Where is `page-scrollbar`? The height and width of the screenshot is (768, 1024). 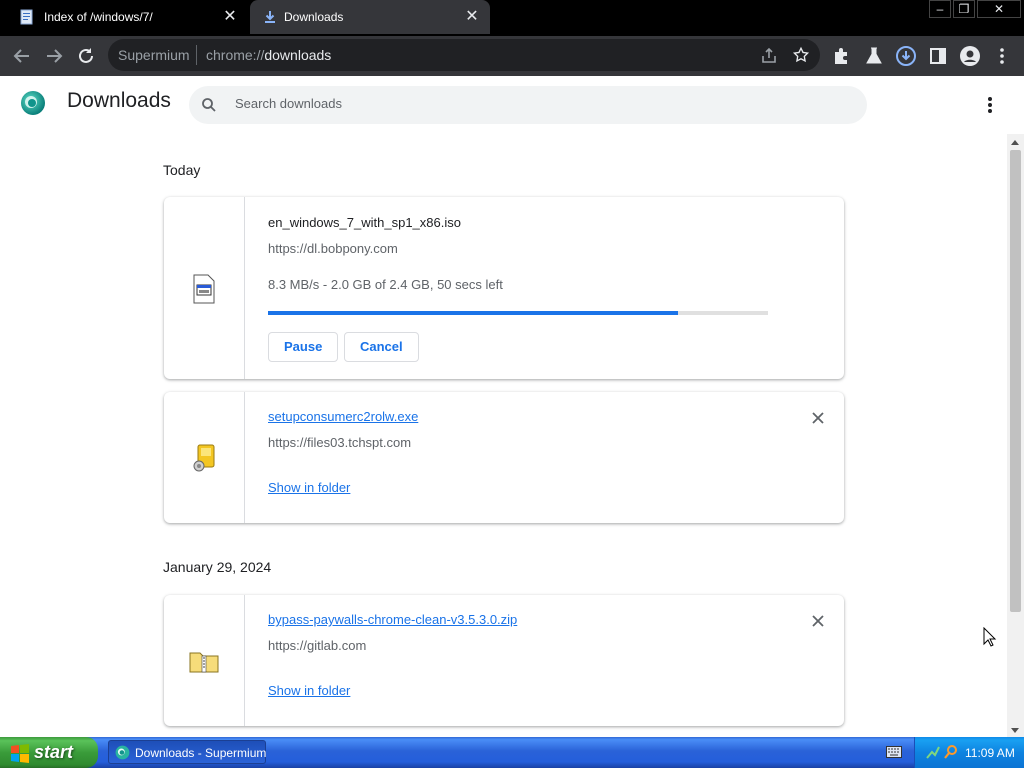
page-scrollbar is located at coordinates (1015, 435).